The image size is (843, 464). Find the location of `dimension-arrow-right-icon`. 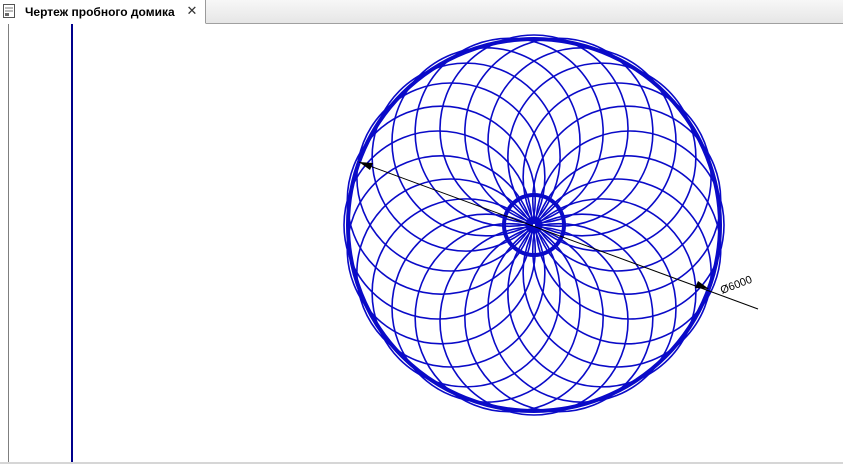

dimension-arrow-right-icon is located at coordinates (702, 285).